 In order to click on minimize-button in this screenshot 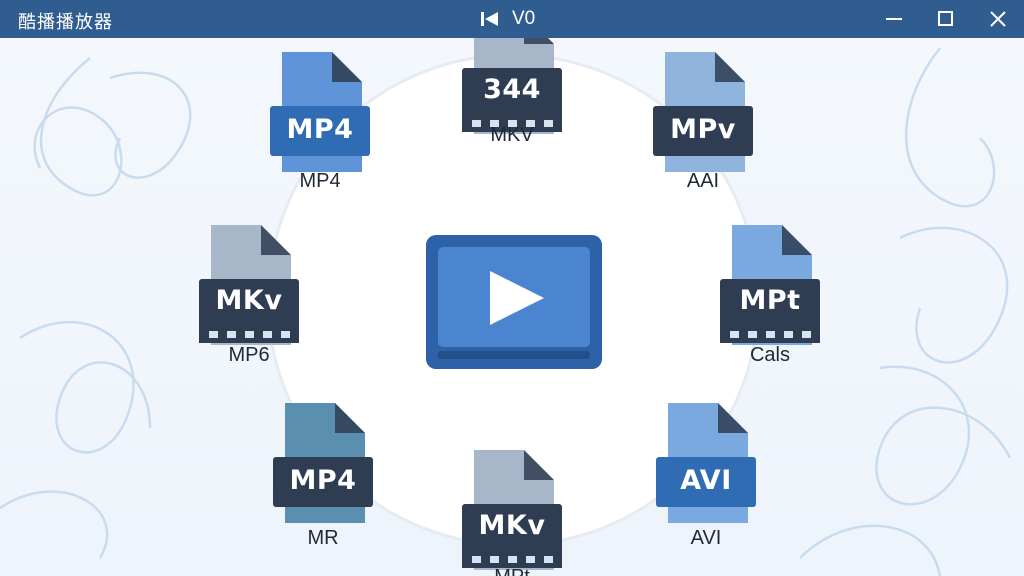, I will do `click(894, 19)`.